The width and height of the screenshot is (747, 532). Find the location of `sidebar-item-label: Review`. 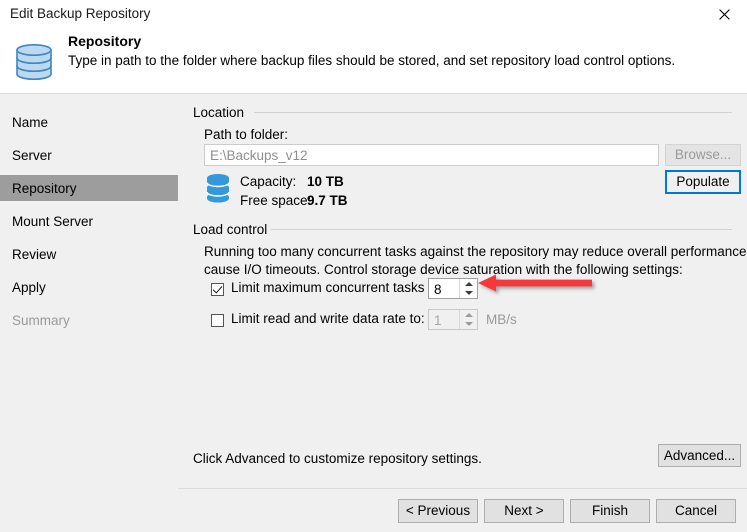

sidebar-item-label: Review is located at coordinates (34, 254).